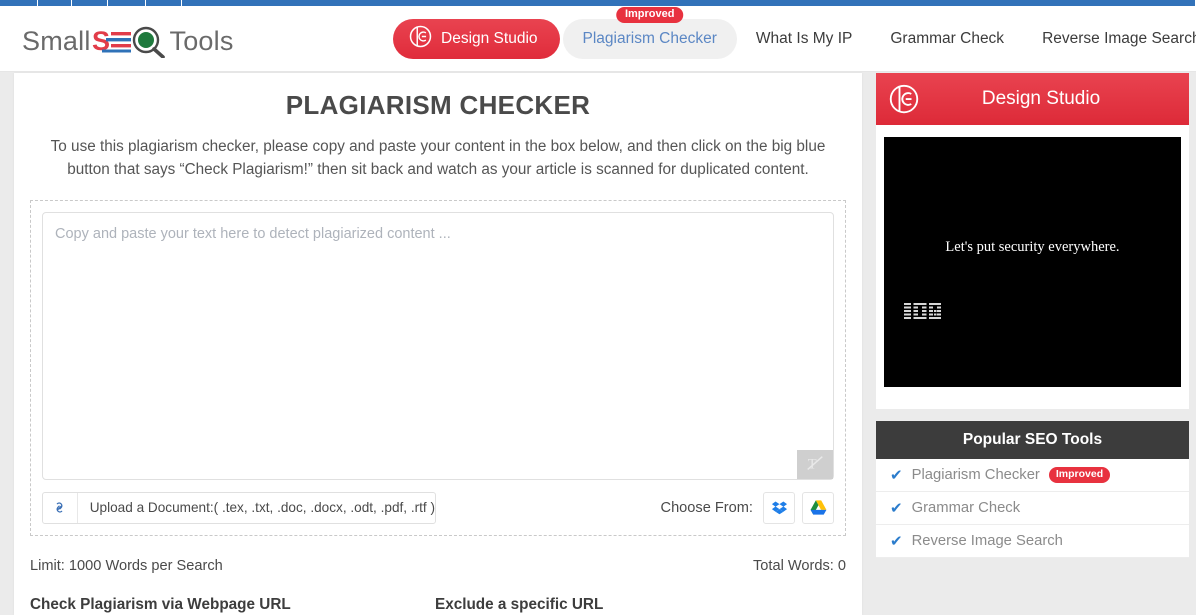 The height and width of the screenshot is (615, 1196). I want to click on popular-seo-tools-title: Popular SEO Tools, so click(1032, 440).